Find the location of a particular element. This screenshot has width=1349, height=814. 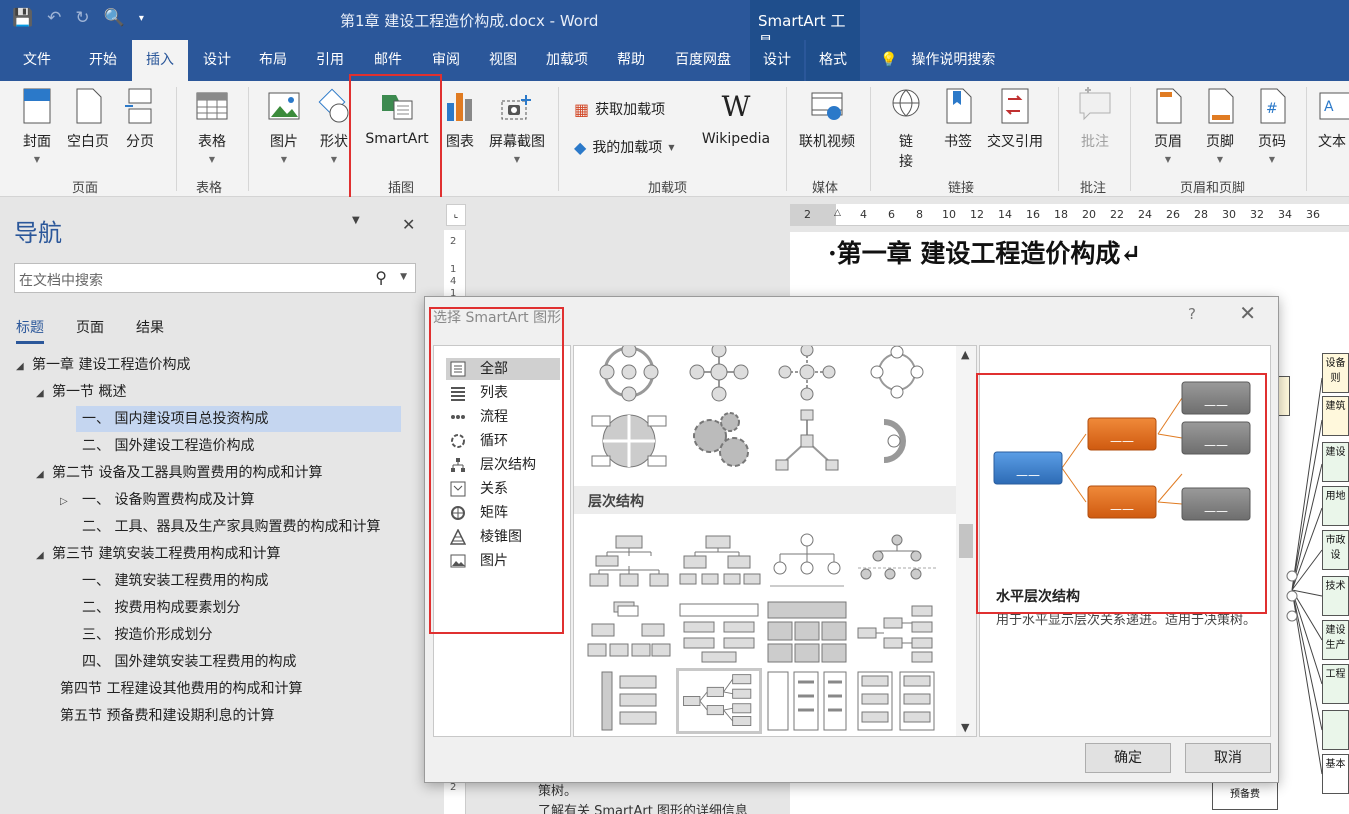

horizontal-hierarchy-thumbnail-selected is located at coordinates (719, 701).